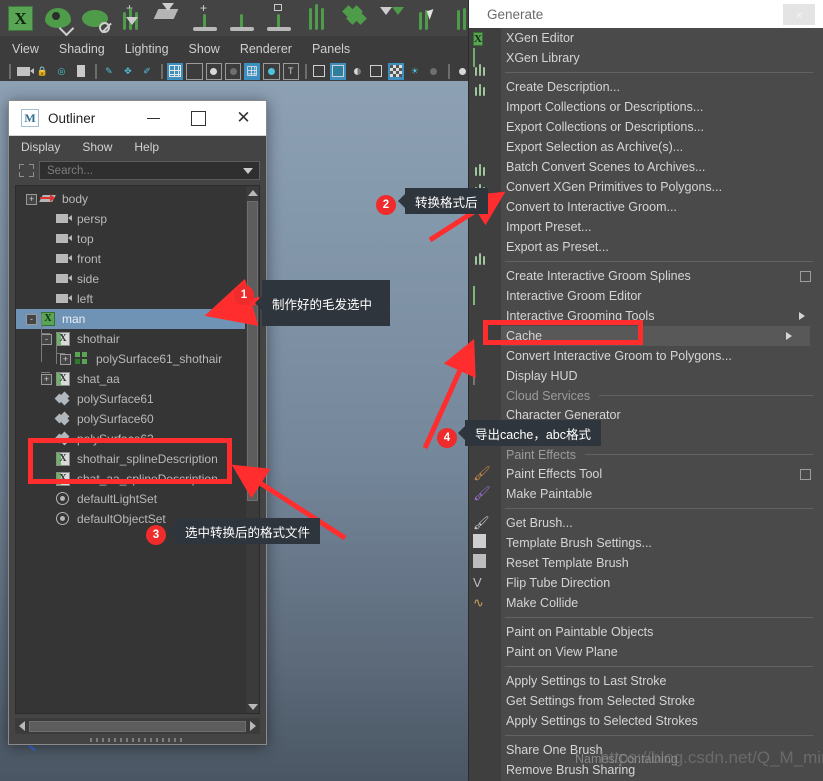  What do you see at coordinates (130, 239) in the screenshot?
I see `outliner-item-top: top` at bounding box center [130, 239].